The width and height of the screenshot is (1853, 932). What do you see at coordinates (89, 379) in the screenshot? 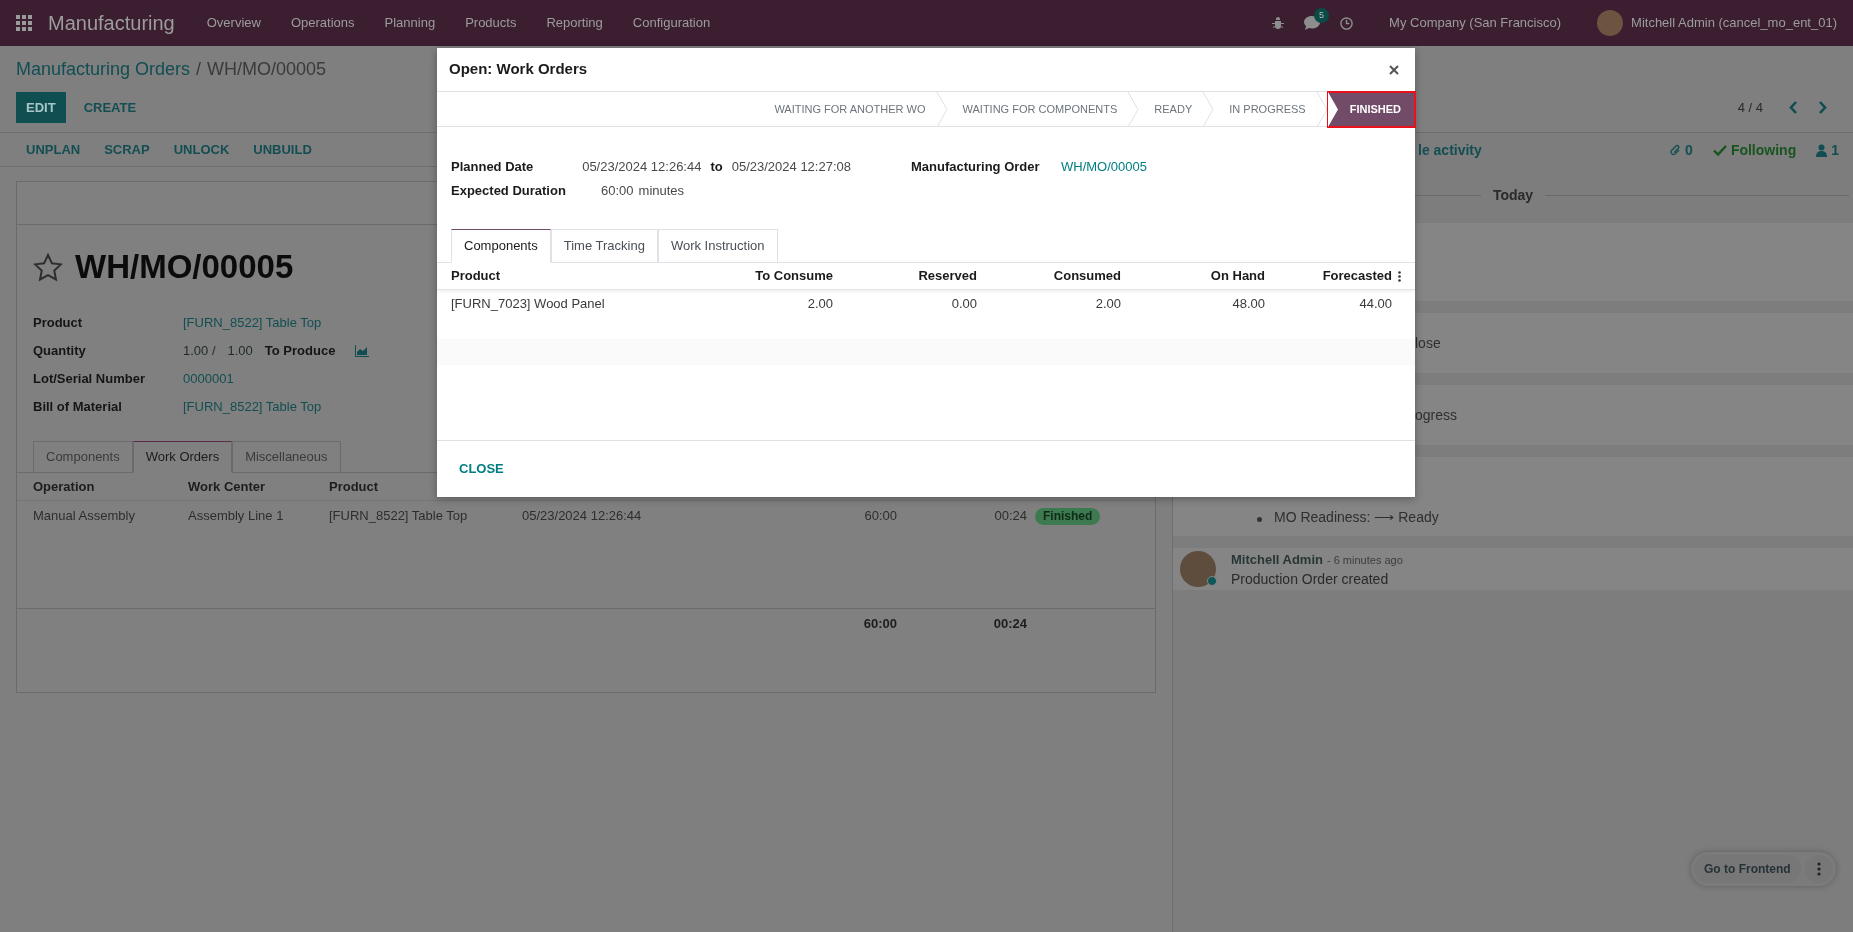
I see `field-label: Lot/Serial Number` at bounding box center [89, 379].